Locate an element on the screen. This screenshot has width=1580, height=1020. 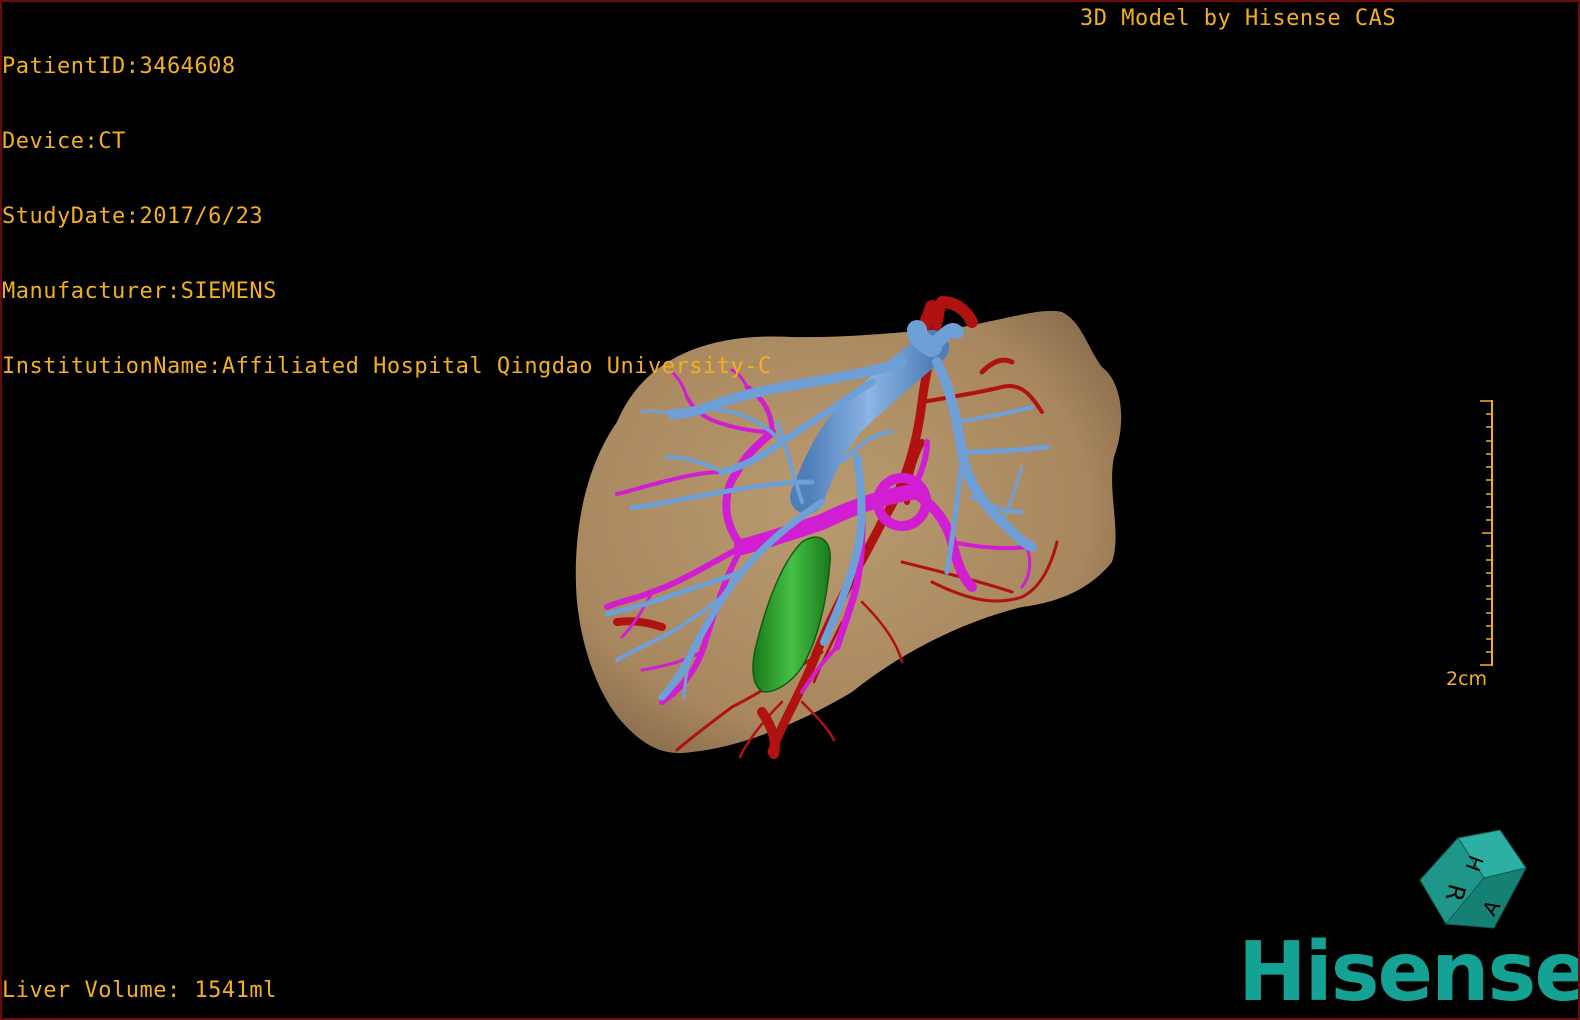
scale-label: 2cm is located at coordinates (1467, 679).